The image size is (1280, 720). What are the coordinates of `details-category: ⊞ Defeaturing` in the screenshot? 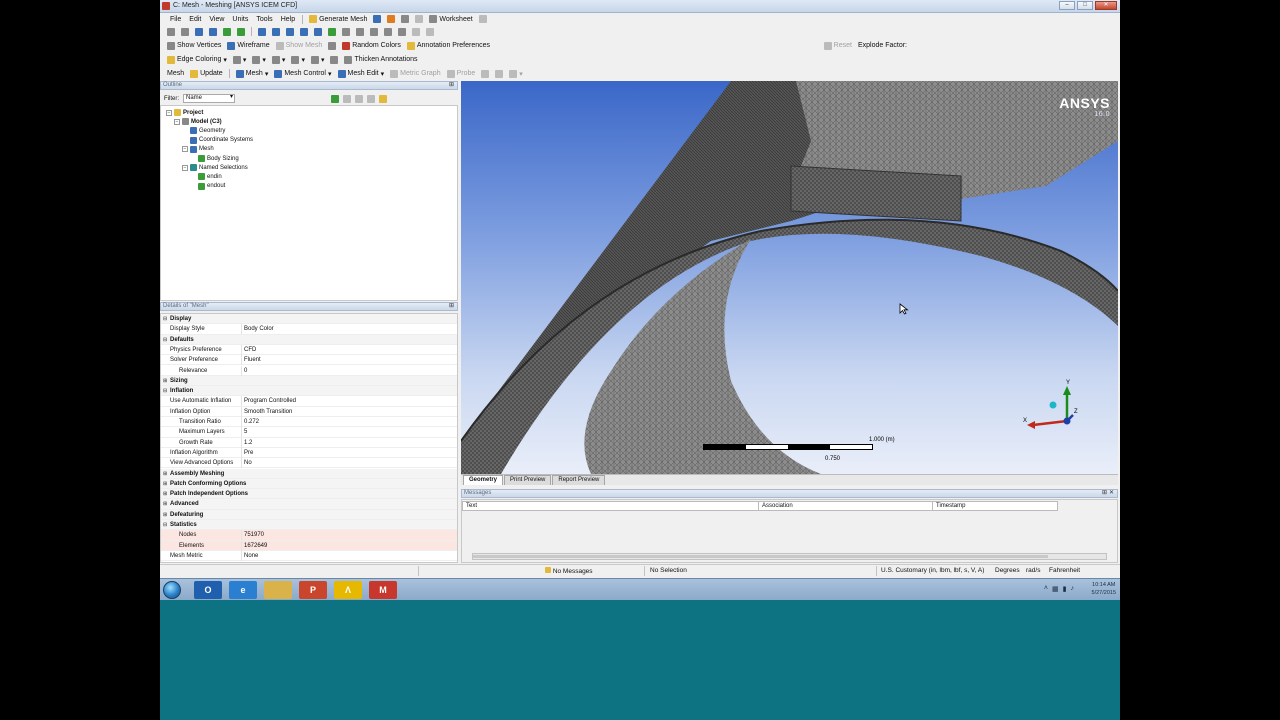 It's located at (309, 514).